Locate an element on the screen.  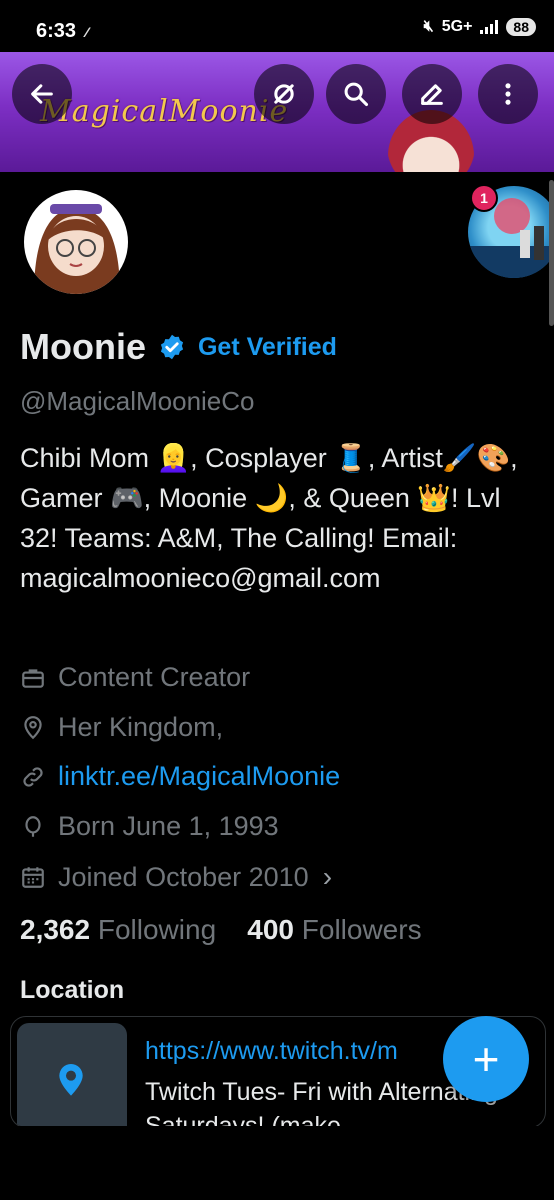
search-icon is located at coordinates (356, 94).